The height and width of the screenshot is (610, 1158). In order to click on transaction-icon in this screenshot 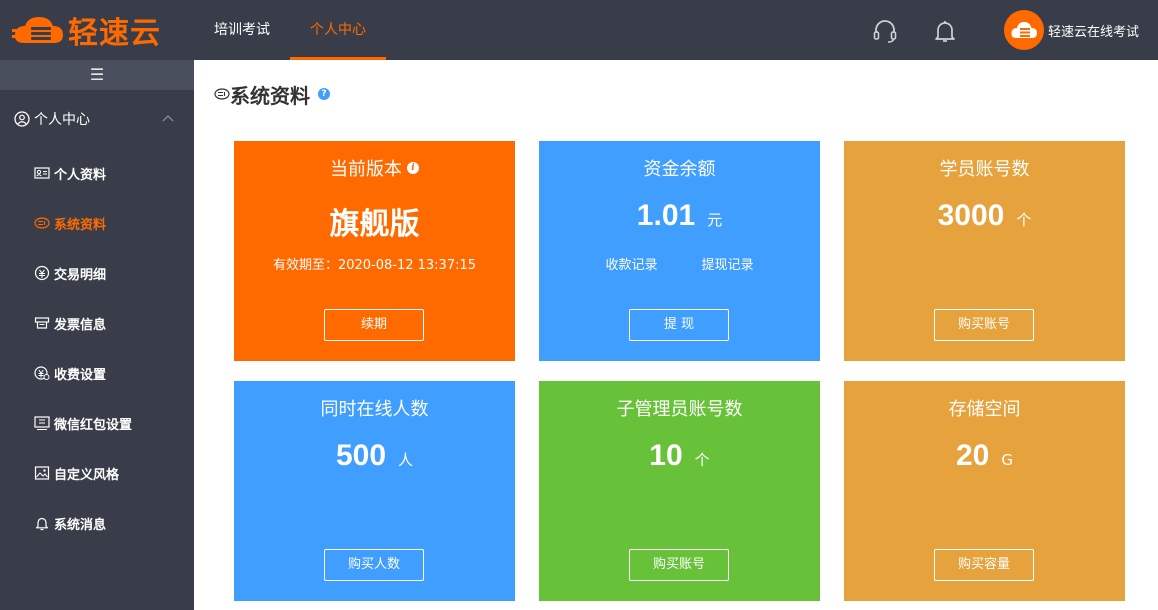, I will do `click(42, 273)`.